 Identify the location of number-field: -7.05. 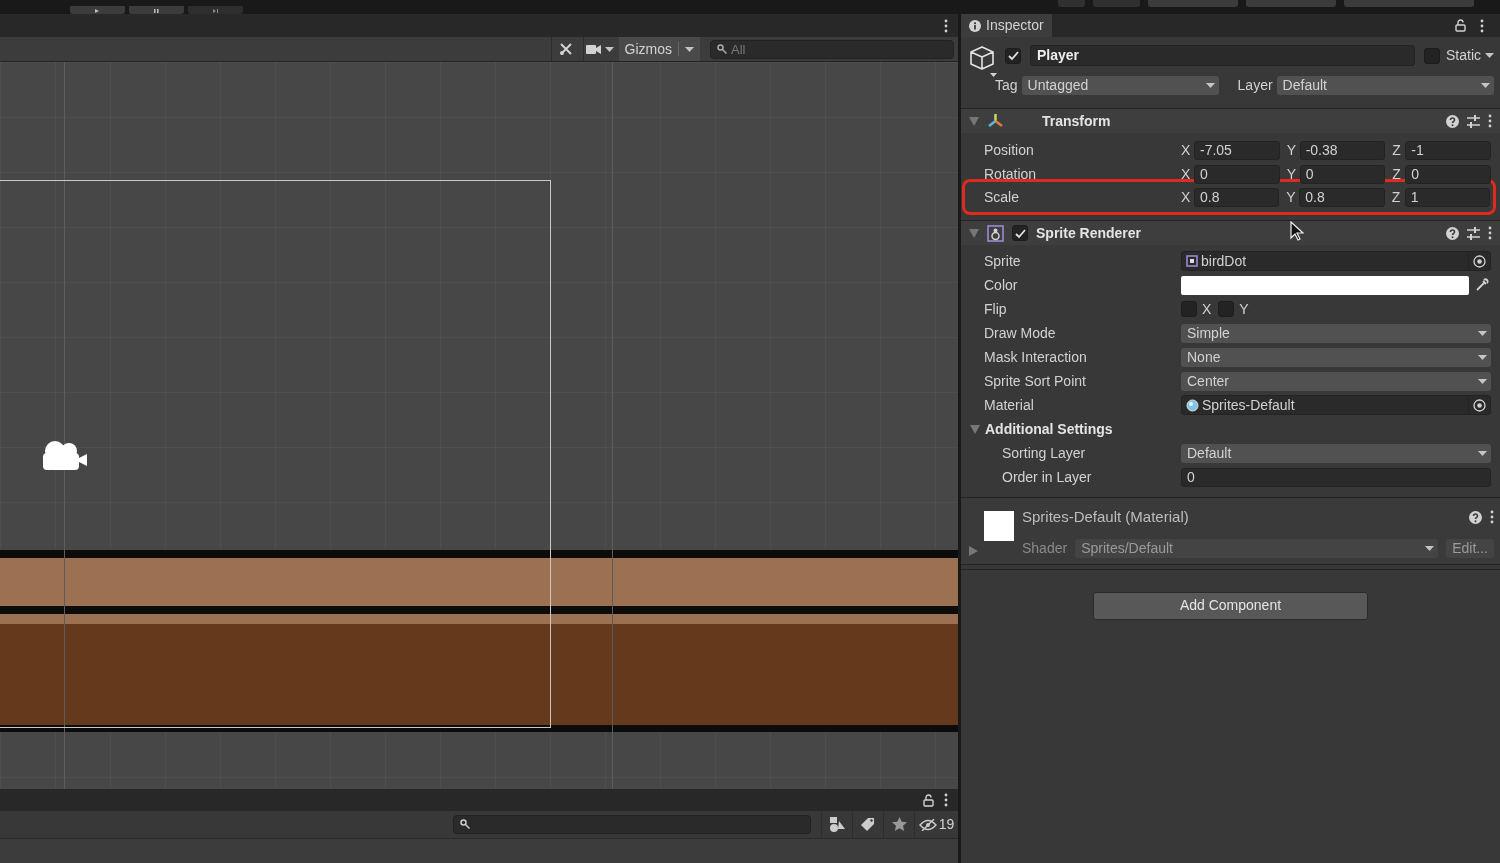
(1237, 150).